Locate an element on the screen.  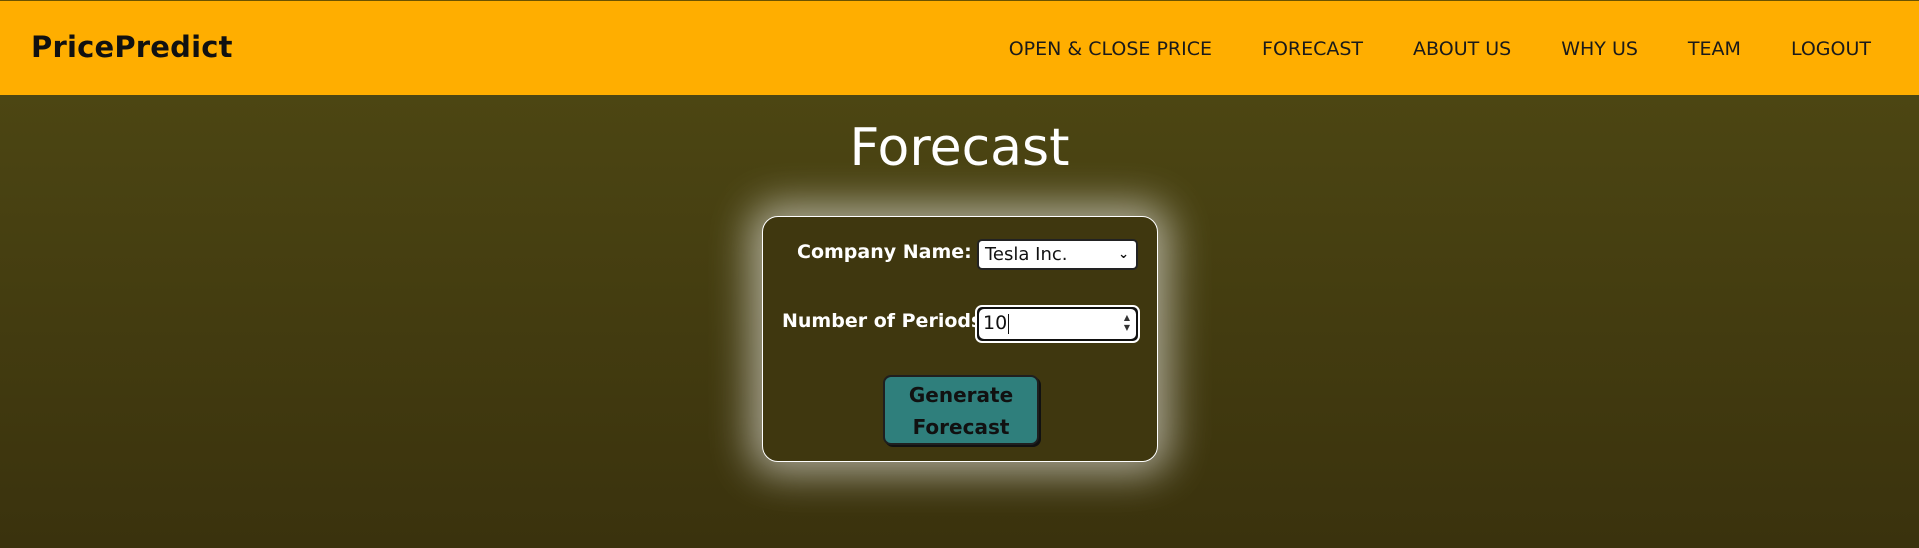
company-select: Tesla Inc. ⌄ is located at coordinates (1057, 254).